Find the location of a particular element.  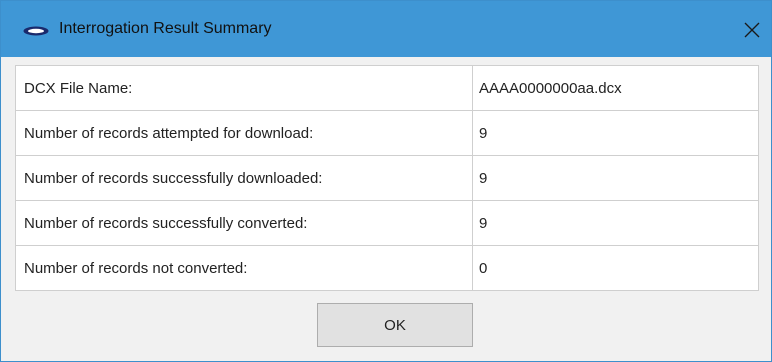

row-label: DCX File Name: is located at coordinates (244, 88).